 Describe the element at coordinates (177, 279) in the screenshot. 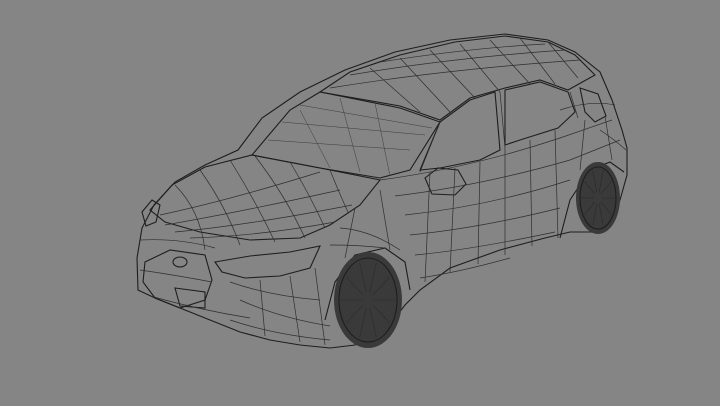

I see `front-grille` at that location.